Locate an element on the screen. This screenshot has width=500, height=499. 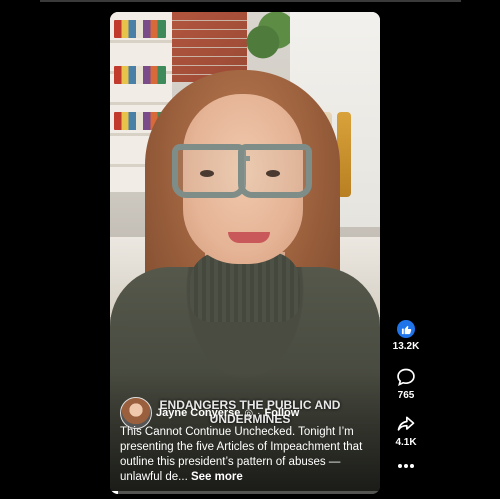
share-count: 4.1K is located at coordinates (406, 442).